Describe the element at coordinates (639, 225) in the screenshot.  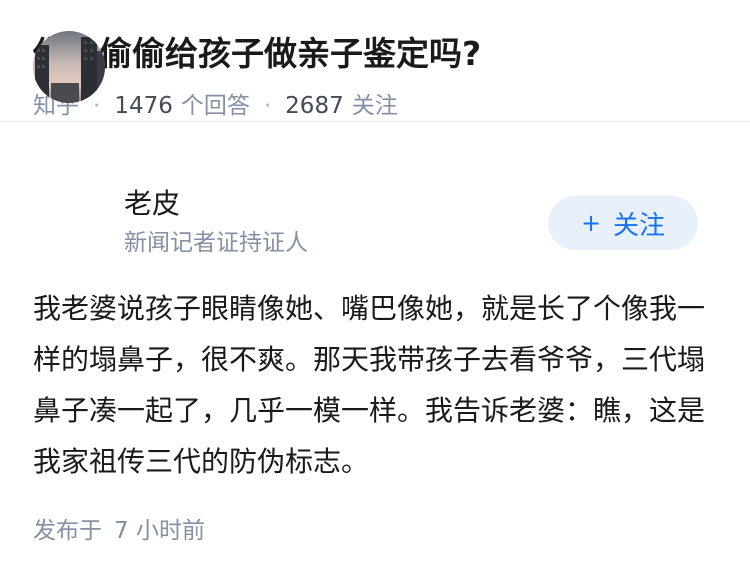
I see `follow-button-label: 关注` at that location.